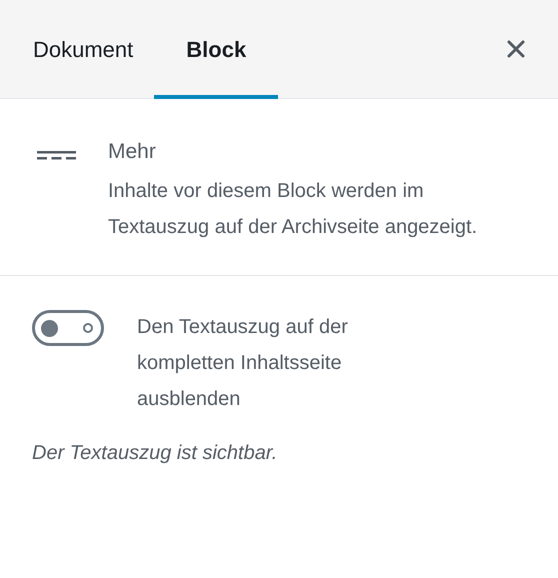  Describe the element at coordinates (68, 328) in the screenshot. I see `toggle-switch` at that location.